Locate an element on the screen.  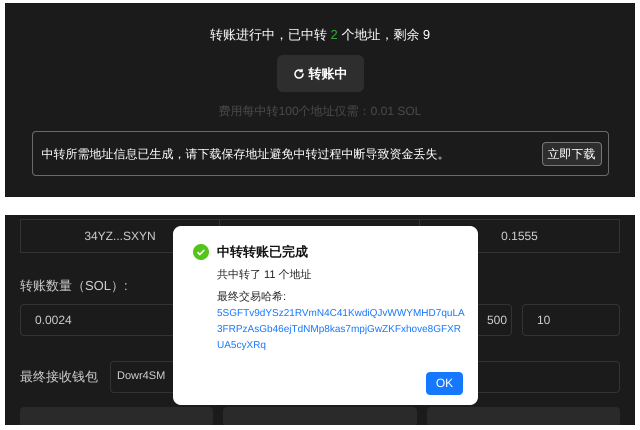
status-text: 转账进行中，已中转 2 个地址，剩余 9 is located at coordinates (320, 35).